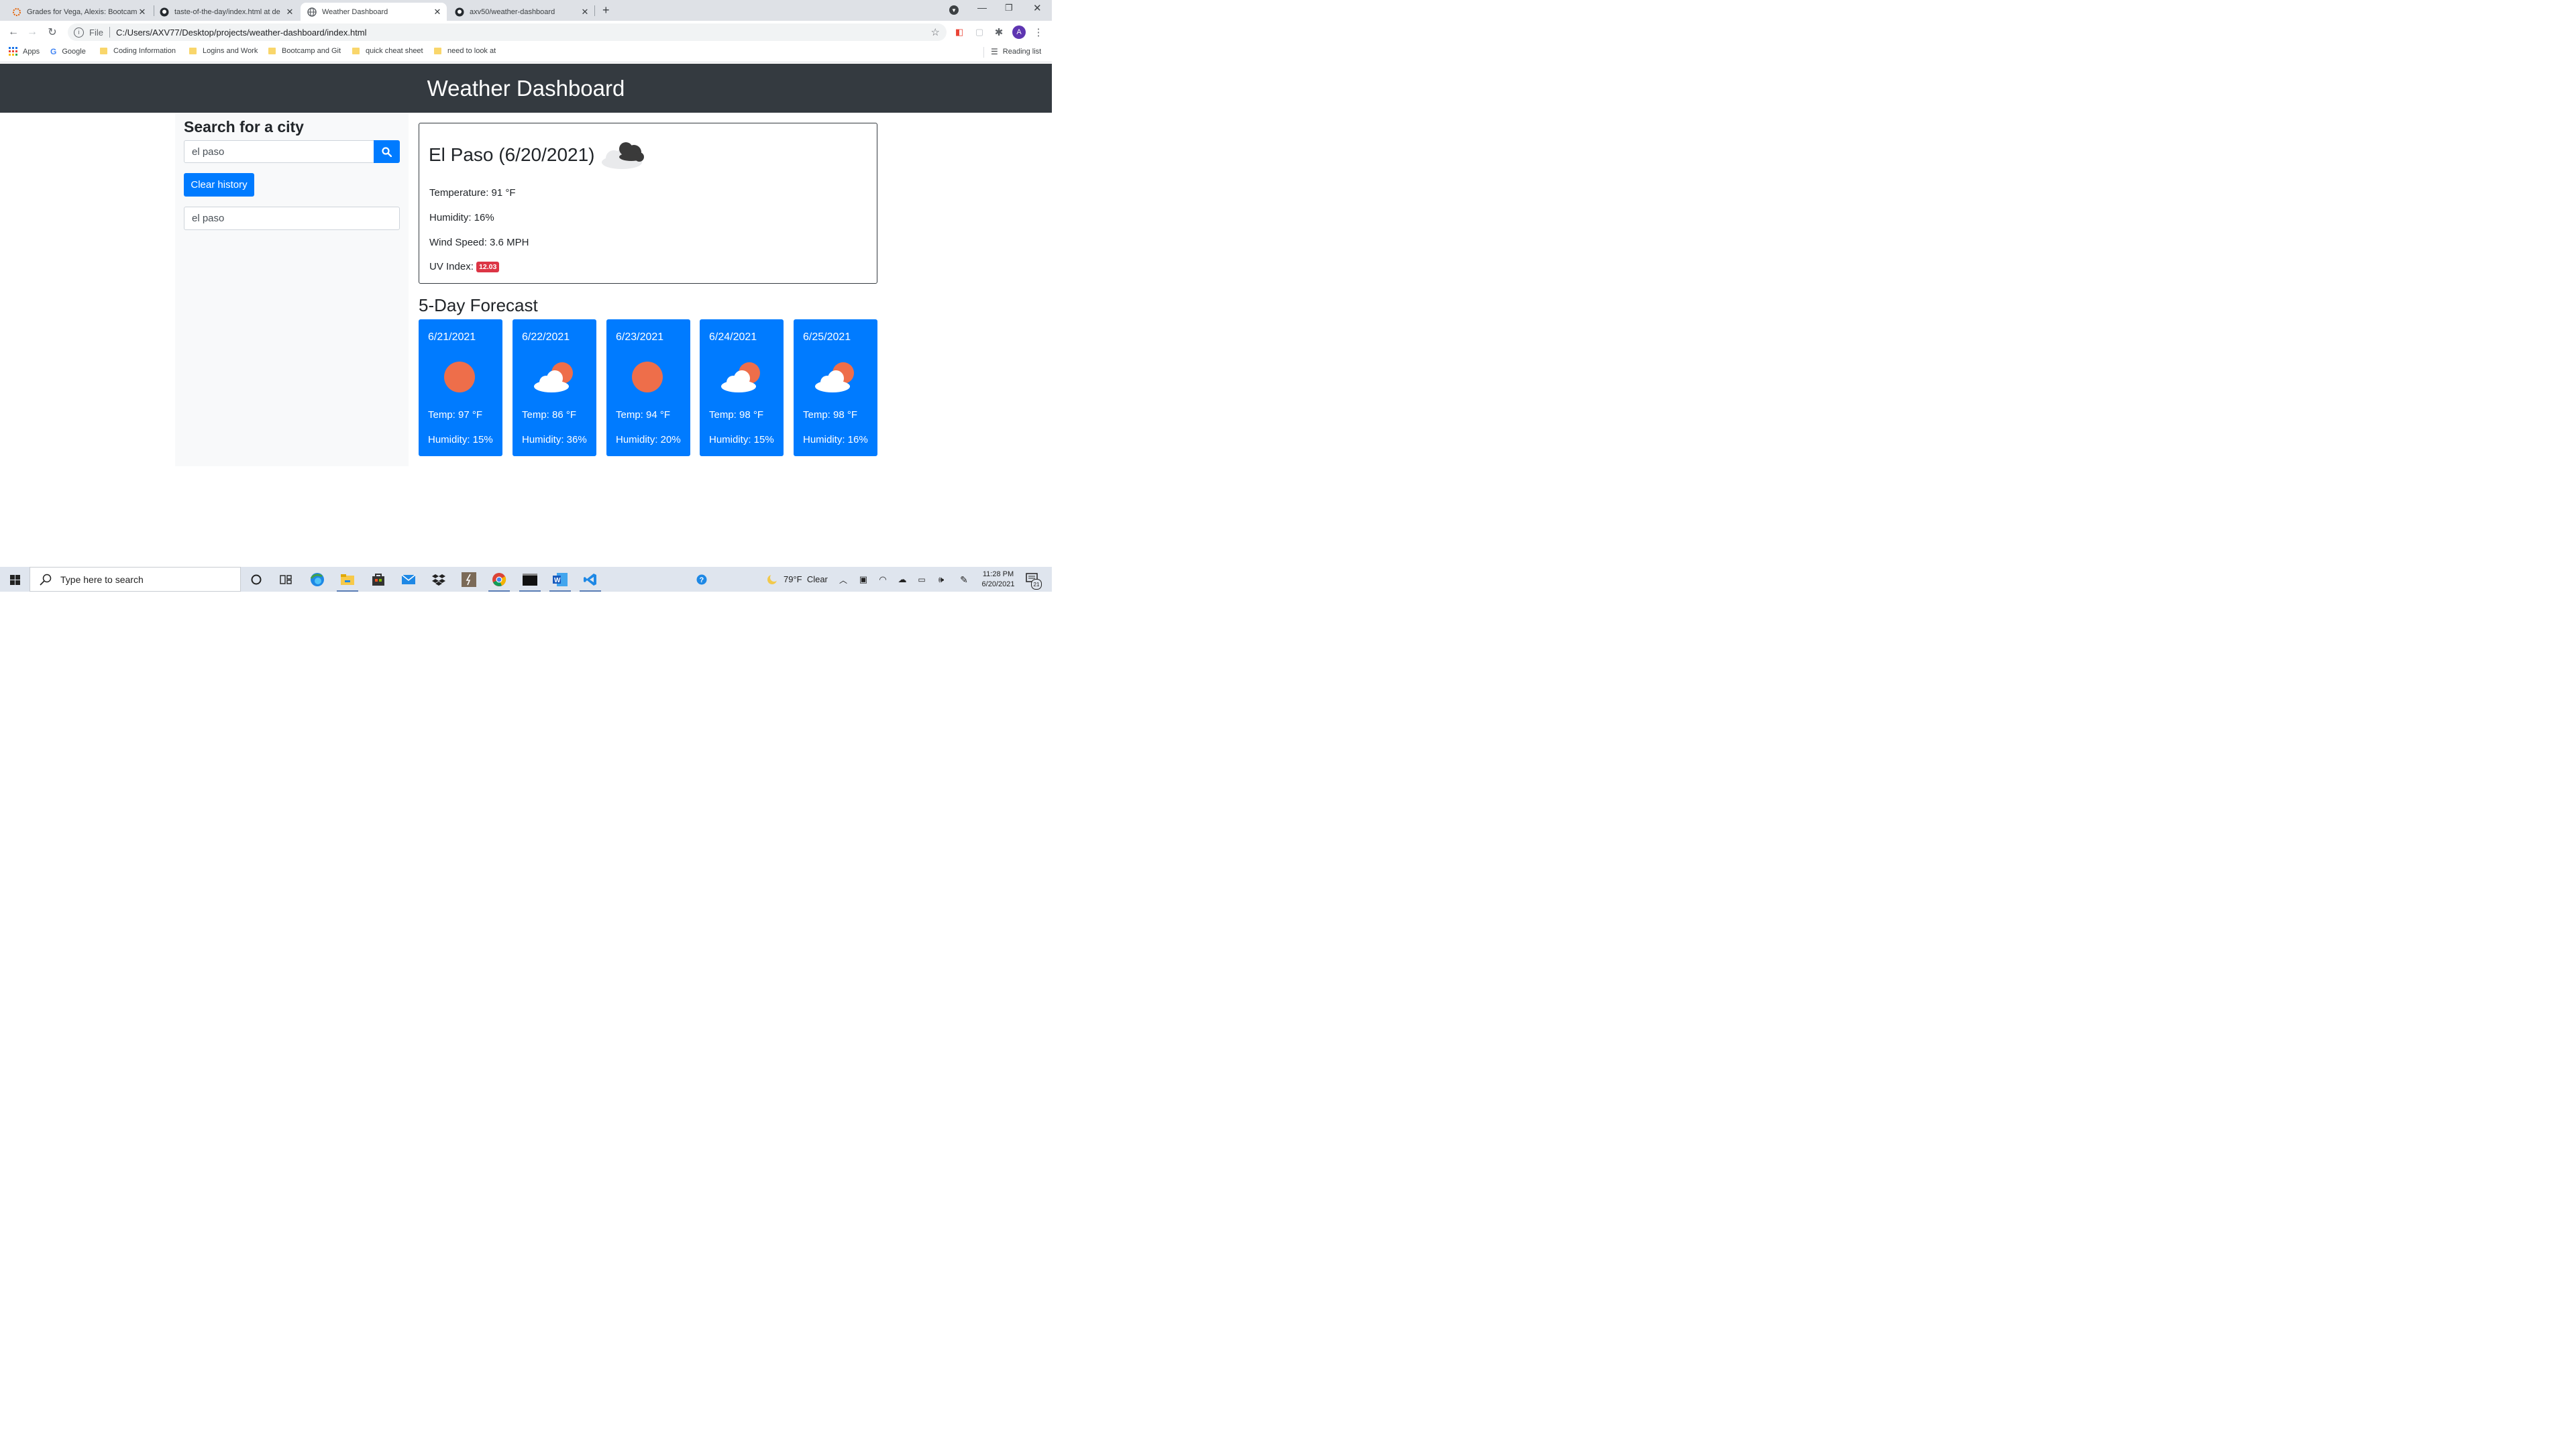  I want to click on command-prompt-icon, so click(530, 579).